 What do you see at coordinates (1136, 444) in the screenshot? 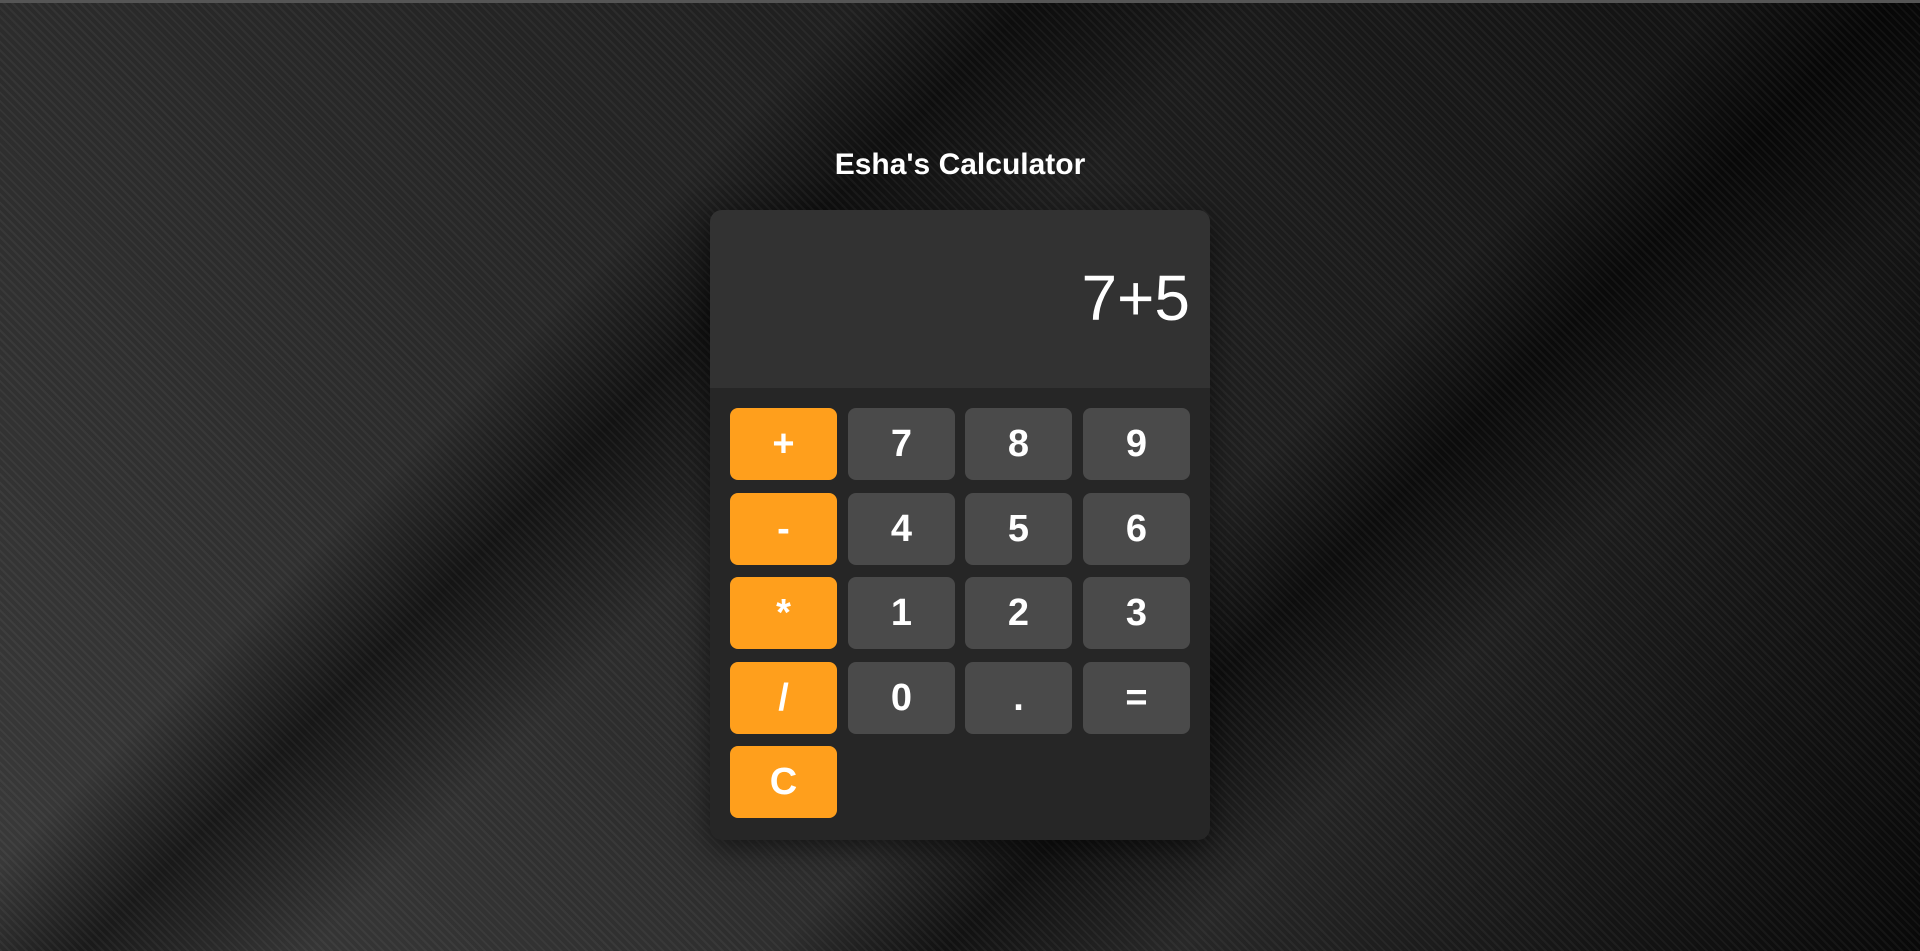
I see `digit-9-button: 9` at bounding box center [1136, 444].